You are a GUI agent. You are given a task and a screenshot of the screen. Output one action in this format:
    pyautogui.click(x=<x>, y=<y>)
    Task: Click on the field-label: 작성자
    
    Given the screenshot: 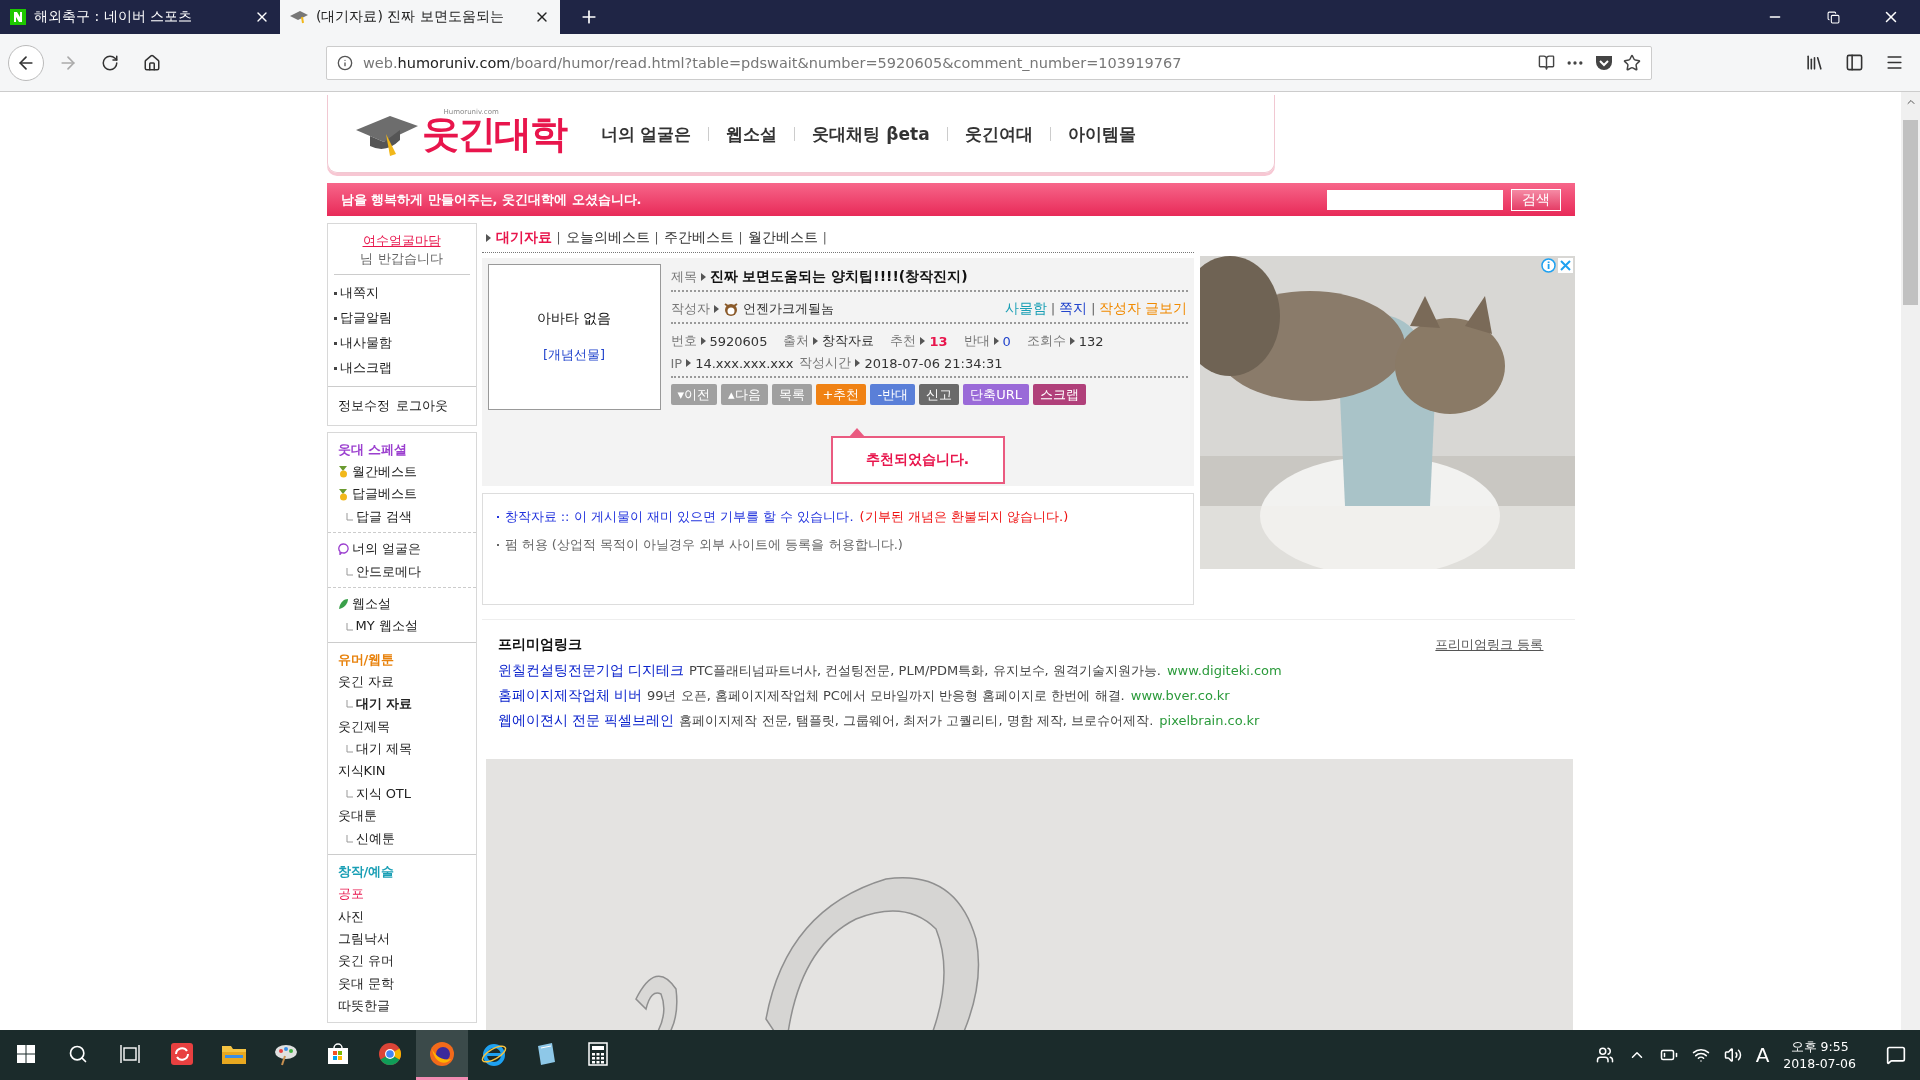 What is the action you would take?
    pyautogui.click(x=690, y=309)
    